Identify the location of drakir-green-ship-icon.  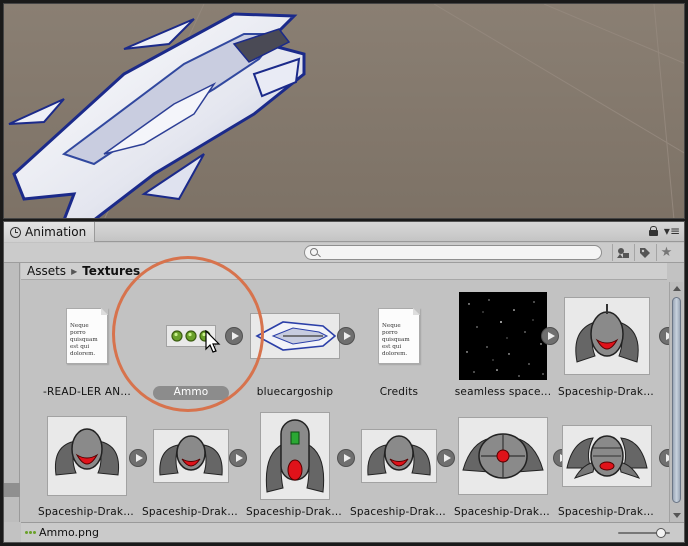
(295, 456).